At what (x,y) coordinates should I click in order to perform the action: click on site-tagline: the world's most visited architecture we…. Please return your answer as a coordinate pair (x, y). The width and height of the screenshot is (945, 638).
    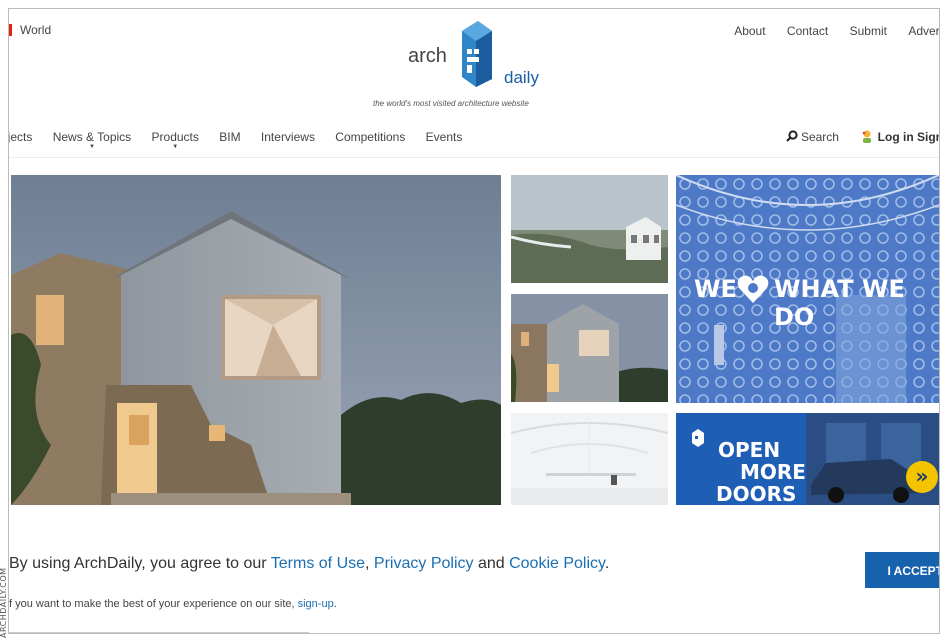
    Looking at the image, I should click on (451, 103).